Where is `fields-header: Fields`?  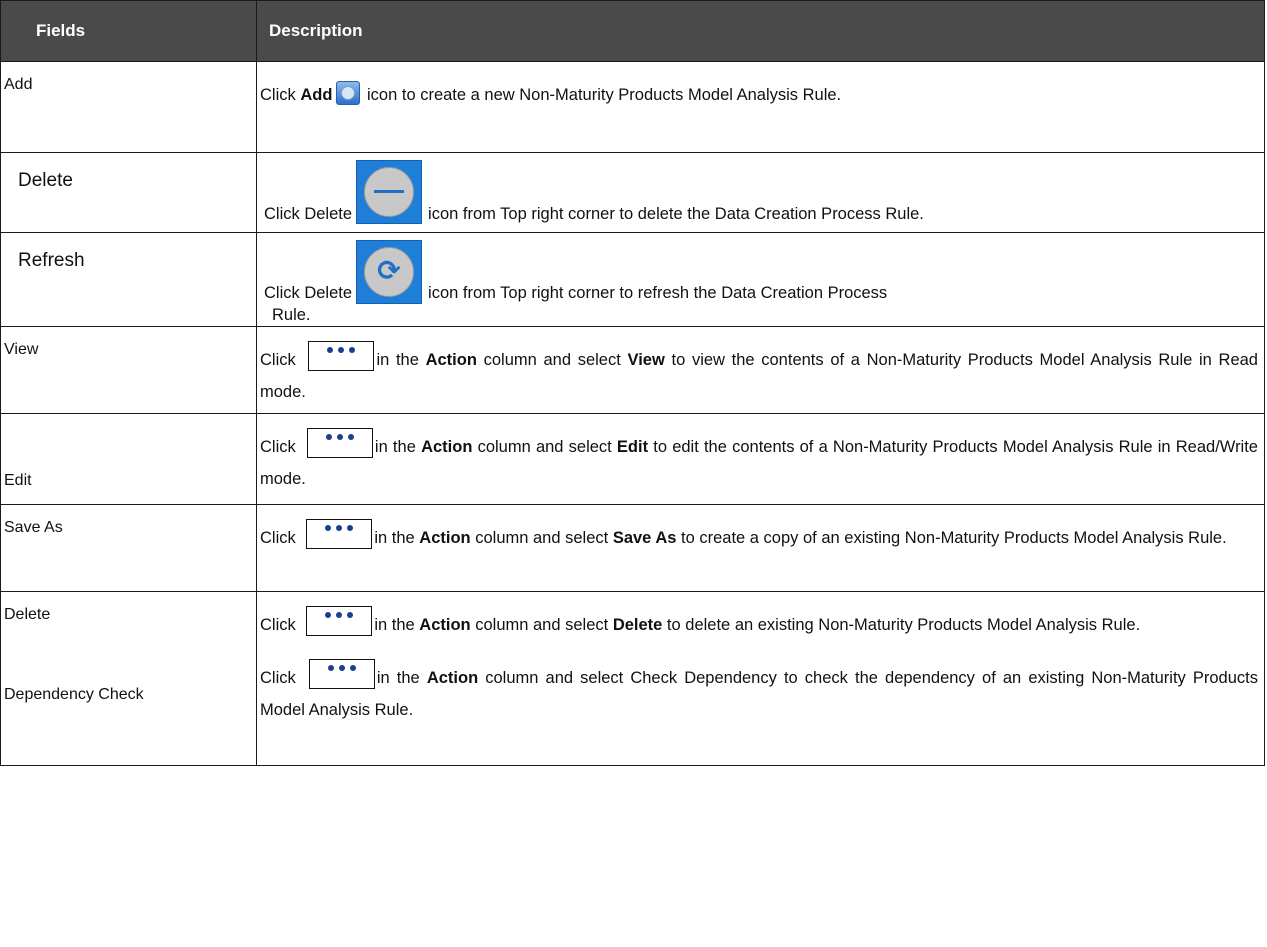
fields-header: Fields is located at coordinates (128, 31).